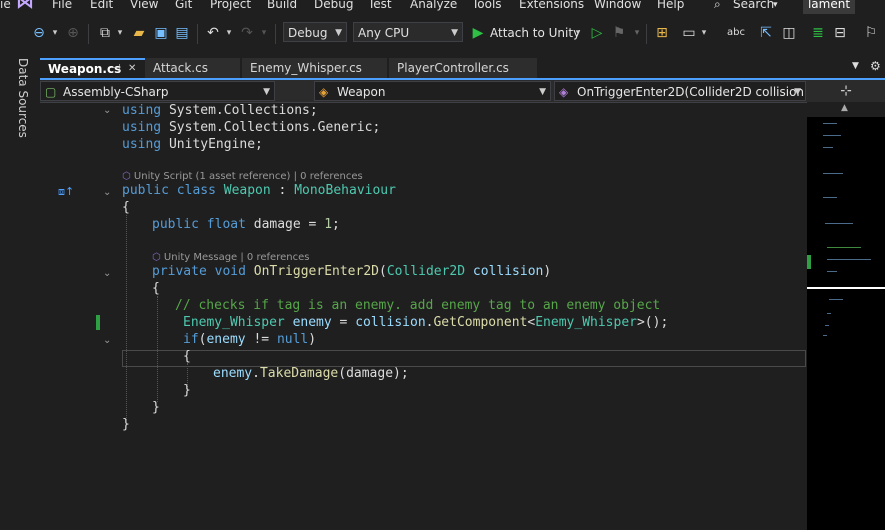  What do you see at coordinates (846, 316) in the screenshot?
I see `editor-minimap-scrollbar: ▲` at bounding box center [846, 316].